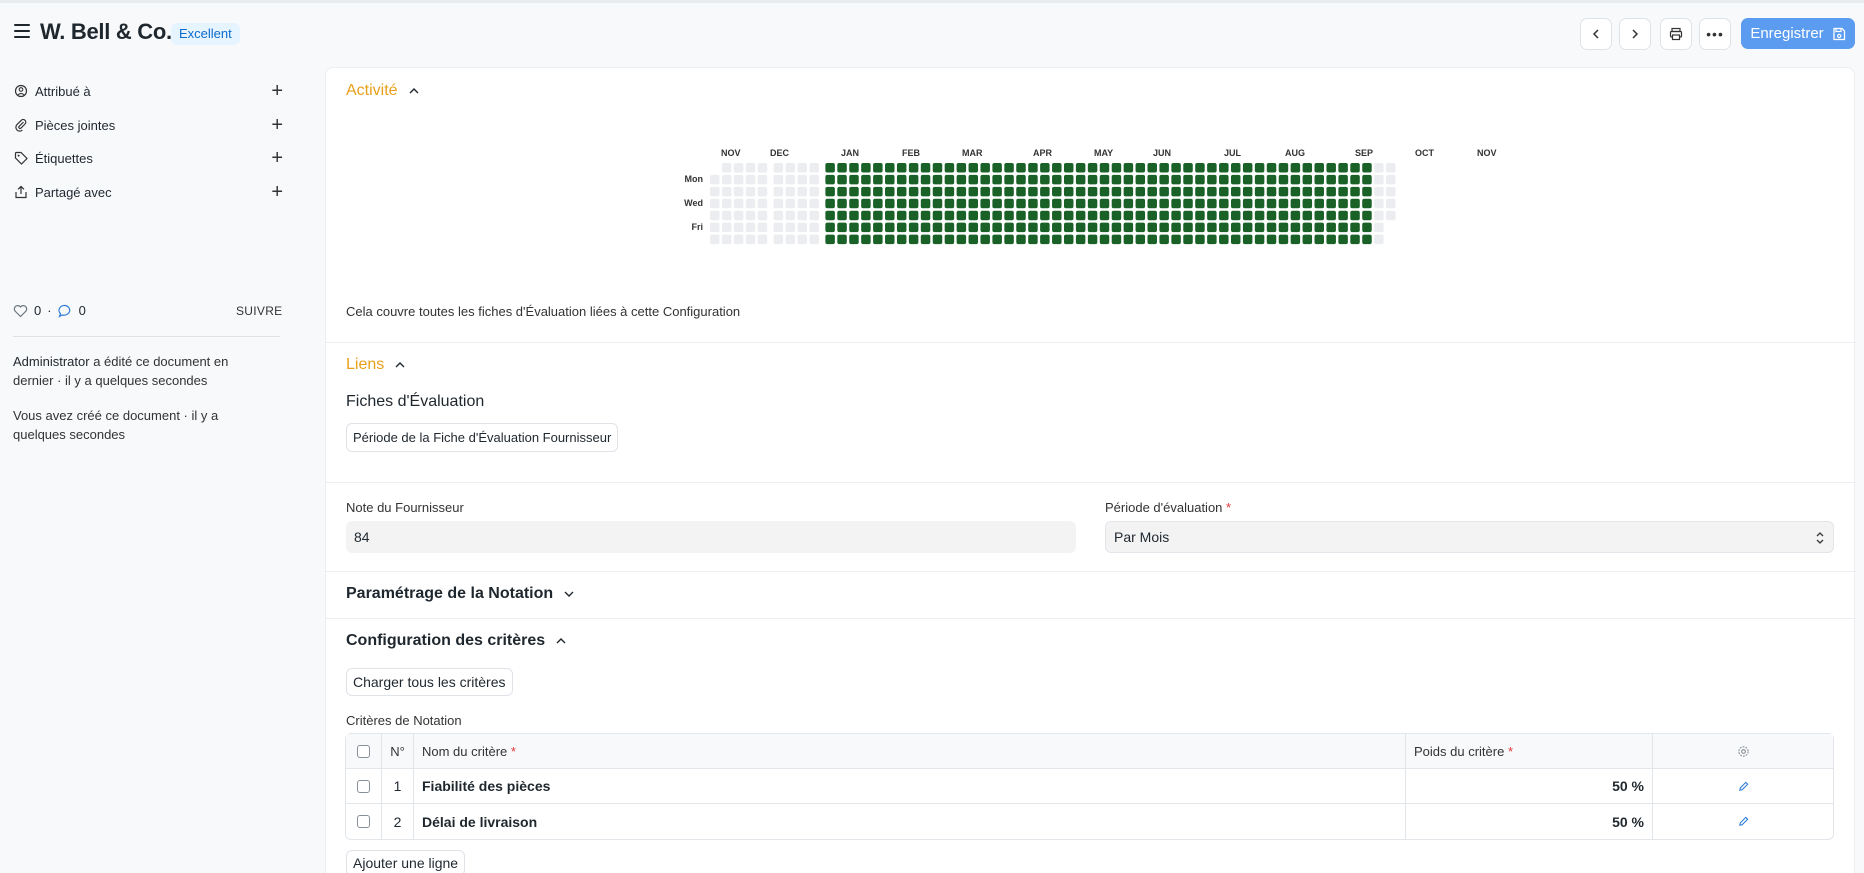 The width and height of the screenshot is (1864, 873). I want to click on gear-icon, so click(1743, 751).